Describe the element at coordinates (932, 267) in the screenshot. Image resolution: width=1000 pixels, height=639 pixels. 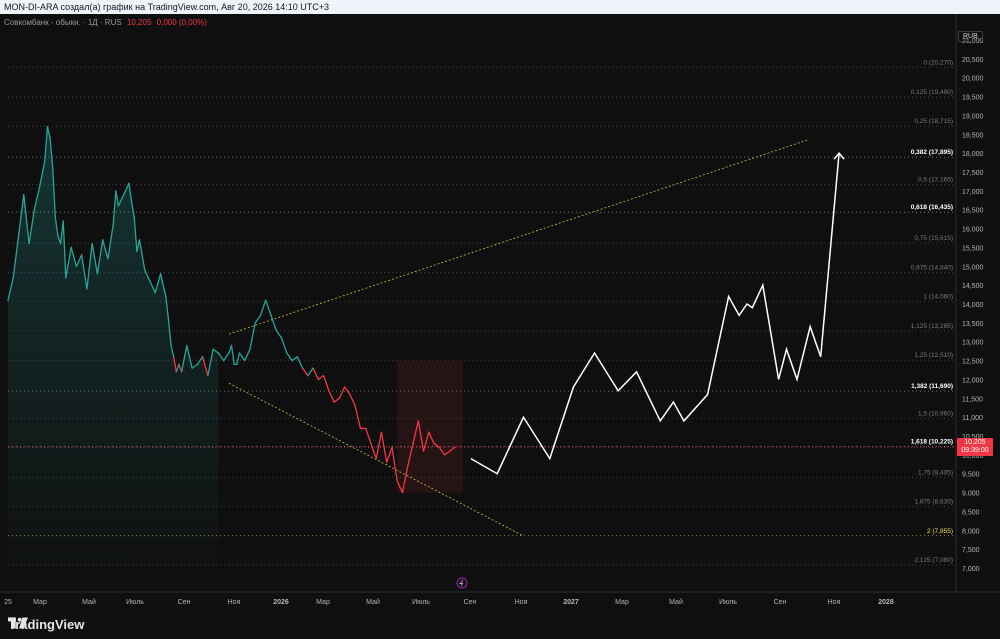
I see `fib-level-label: 0,875 (14,840)` at that location.